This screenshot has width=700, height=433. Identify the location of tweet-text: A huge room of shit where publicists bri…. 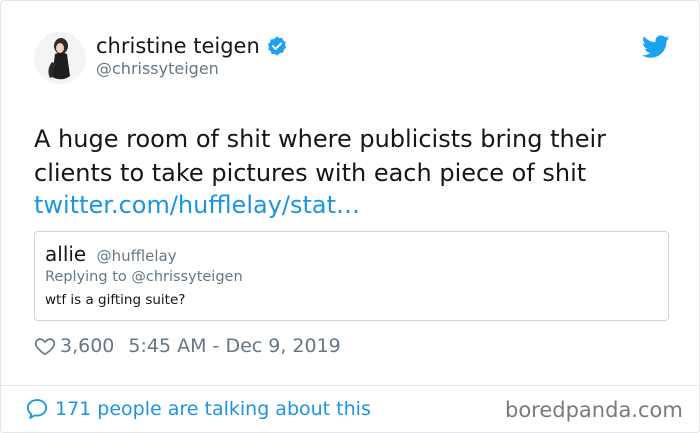
(320, 156).